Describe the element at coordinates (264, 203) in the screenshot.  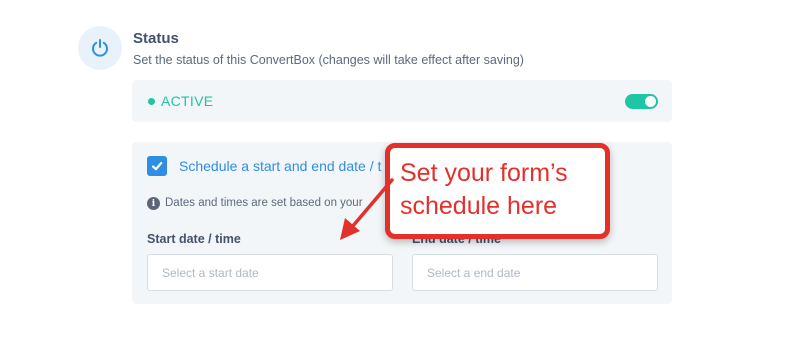
I see `info-text: Dates and times are set based on your` at that location.